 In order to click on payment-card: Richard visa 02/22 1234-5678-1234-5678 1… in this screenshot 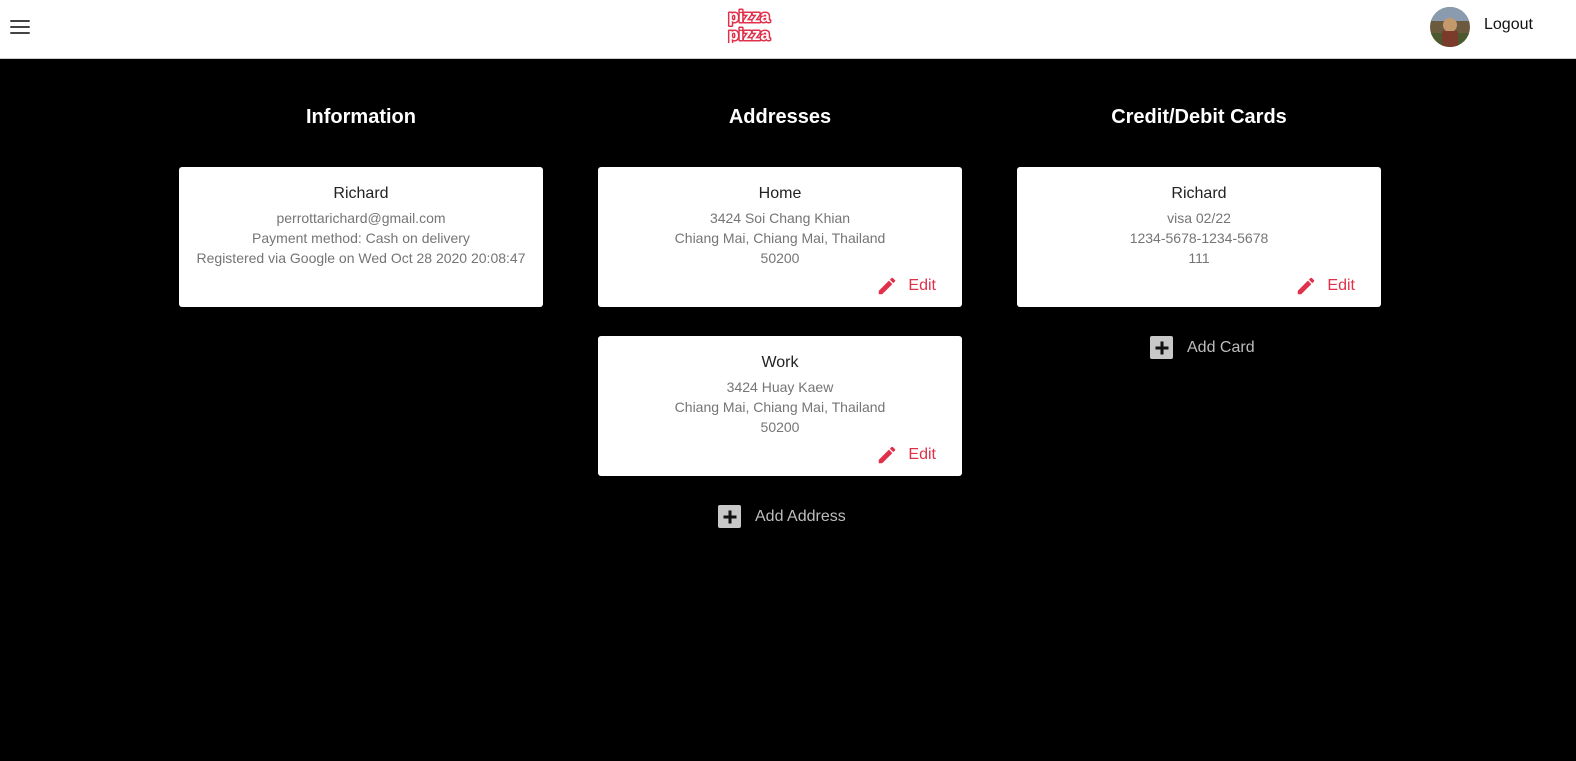, I will do `click(1199, 237)`.